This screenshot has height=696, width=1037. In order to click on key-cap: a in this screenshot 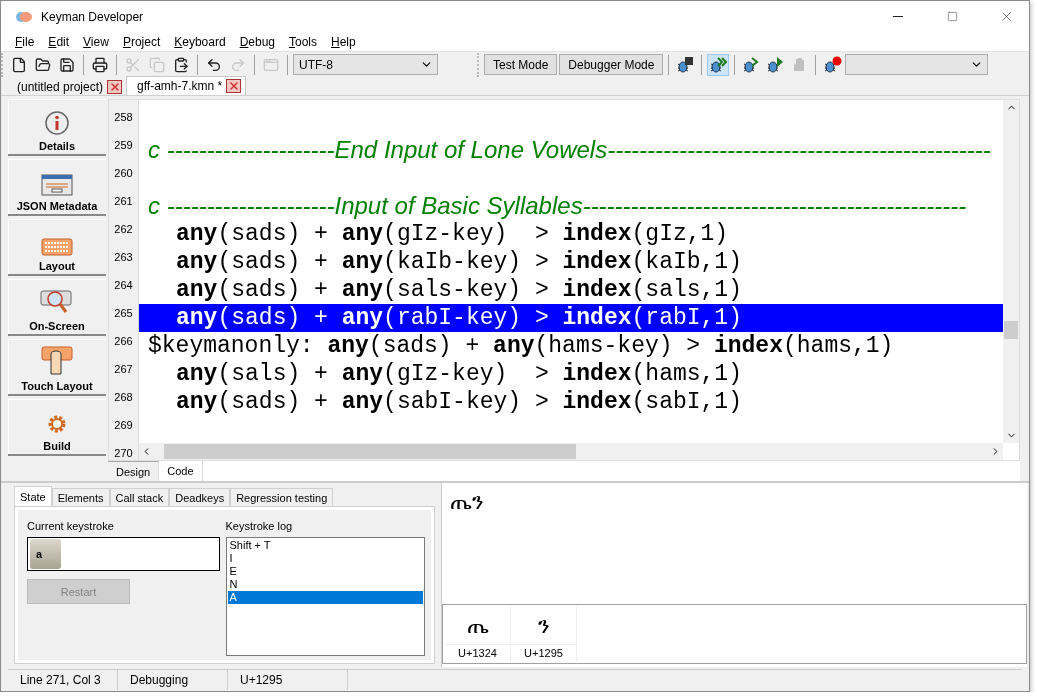, I will do `click(45, 554)`.